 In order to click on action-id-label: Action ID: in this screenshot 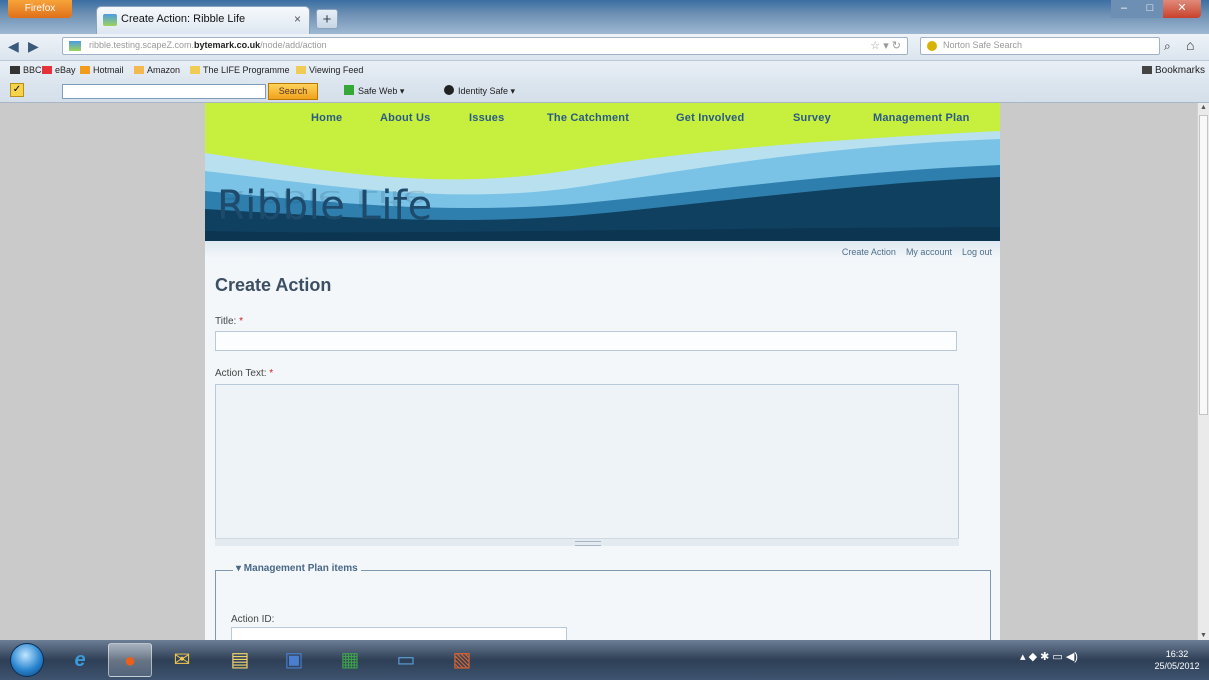, I will do `click(253, 619)`.